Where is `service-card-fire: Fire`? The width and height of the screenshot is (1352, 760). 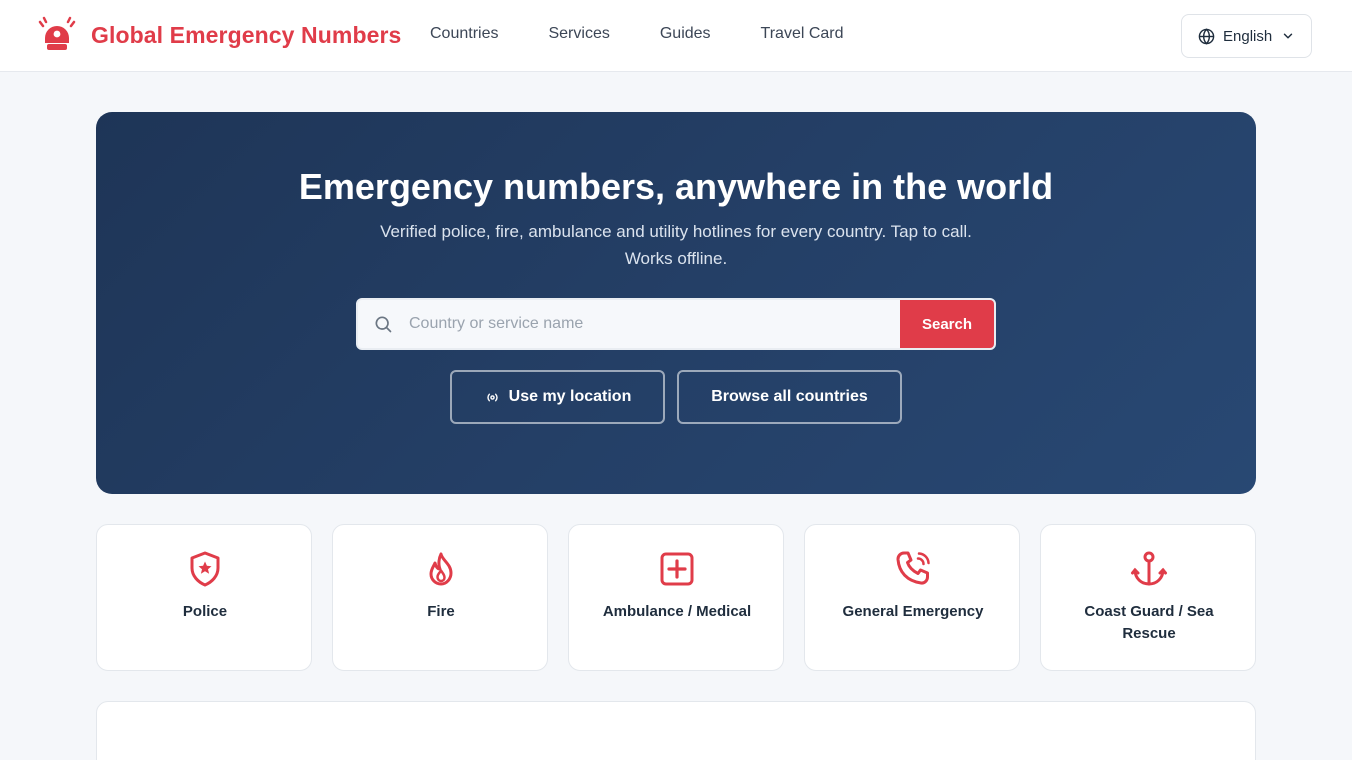
service-card-fire: Fire is located at coordinates (440, 597).